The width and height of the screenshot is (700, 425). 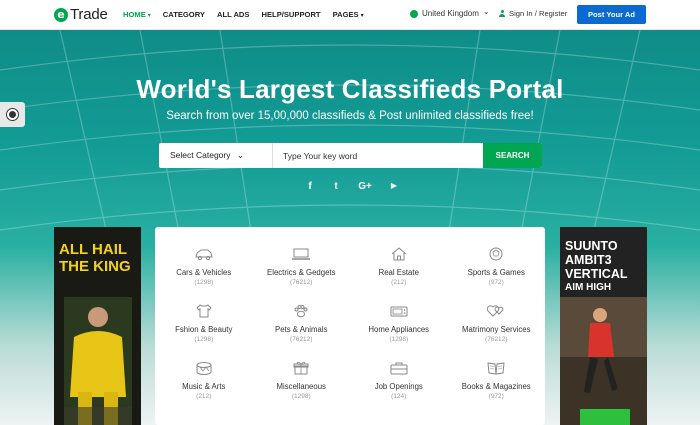 What do you see at coordinates (204, 386) in the screenshot?
I see `category-name: Music & Arts` at bounding box center [204, 386].